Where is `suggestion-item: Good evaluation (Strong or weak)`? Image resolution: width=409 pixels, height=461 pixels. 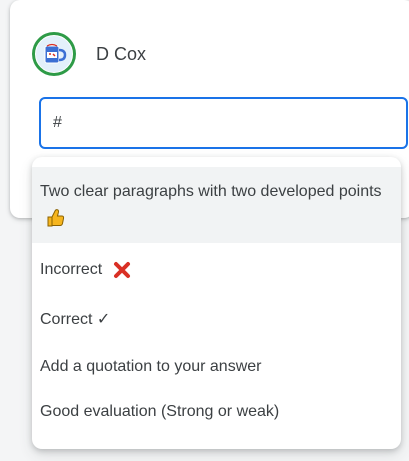 suggestion-item: Good evaluation (Strong or weak) is located at coordinates (216, 412).